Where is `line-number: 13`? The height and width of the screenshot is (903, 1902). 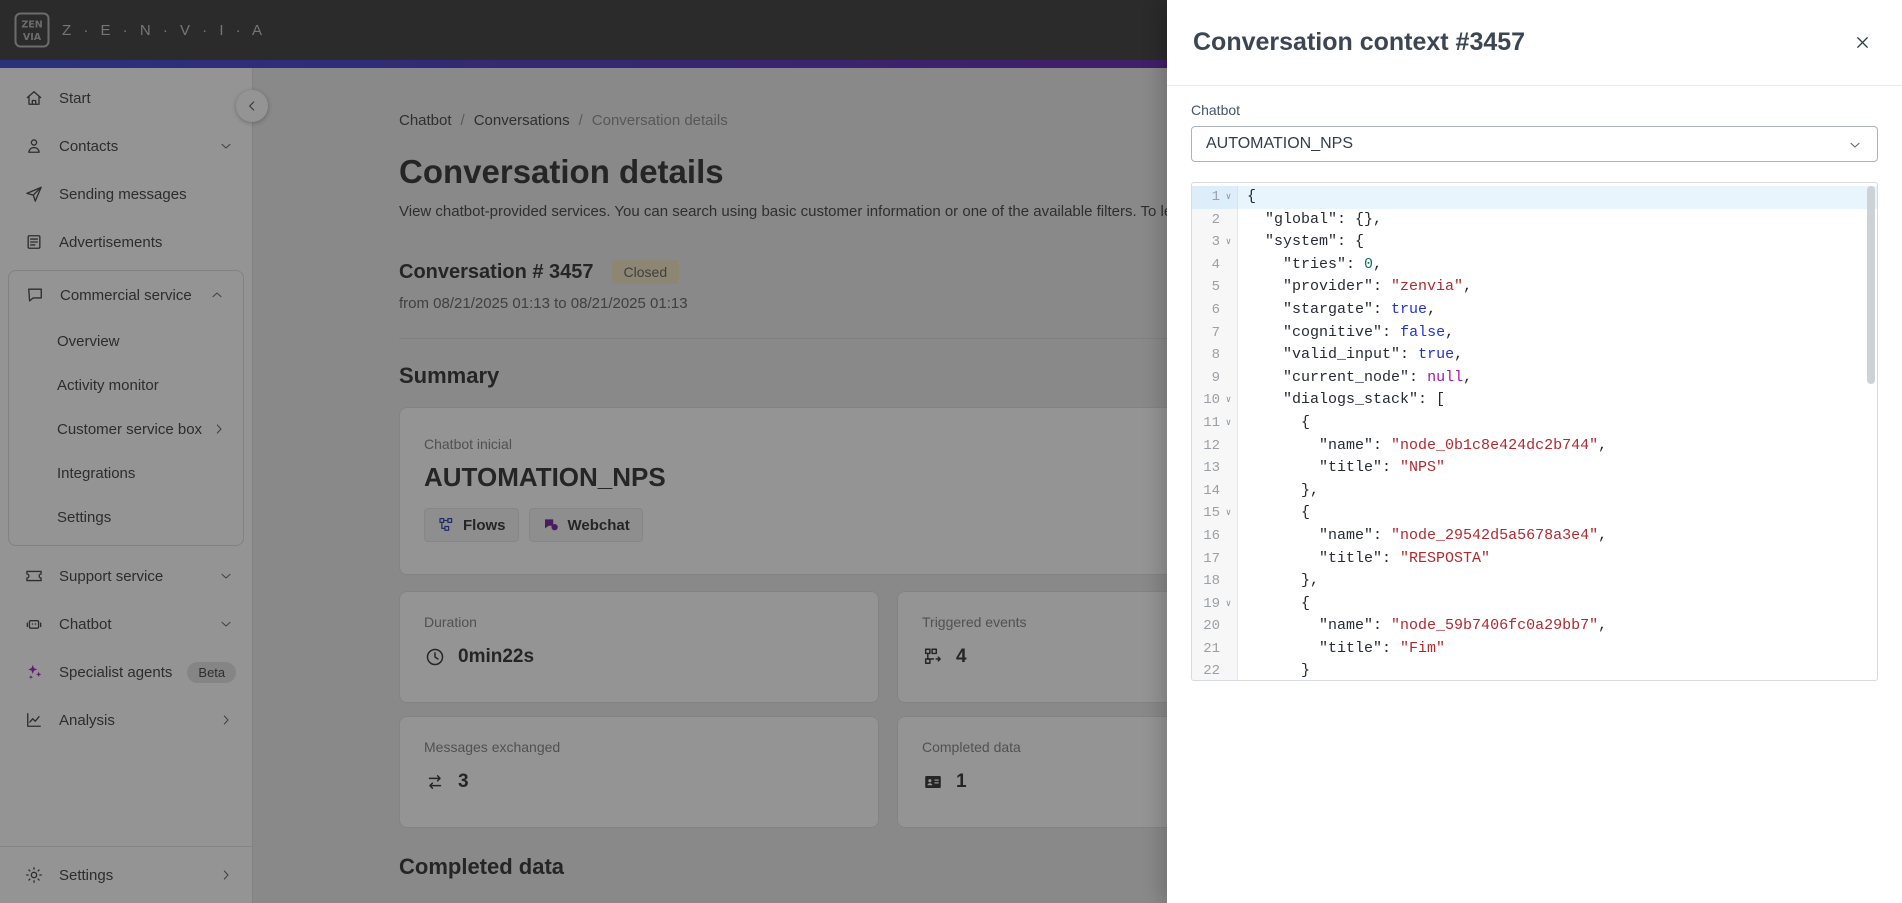 line-number: 13 is located at coordinates (1211, 468).